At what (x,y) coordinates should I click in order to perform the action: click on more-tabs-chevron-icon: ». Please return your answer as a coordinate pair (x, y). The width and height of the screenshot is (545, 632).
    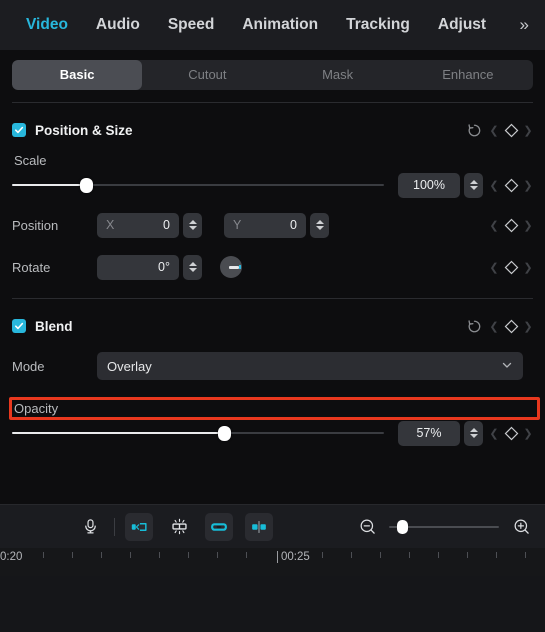
    Looking at the image, I should click on (526, 25).